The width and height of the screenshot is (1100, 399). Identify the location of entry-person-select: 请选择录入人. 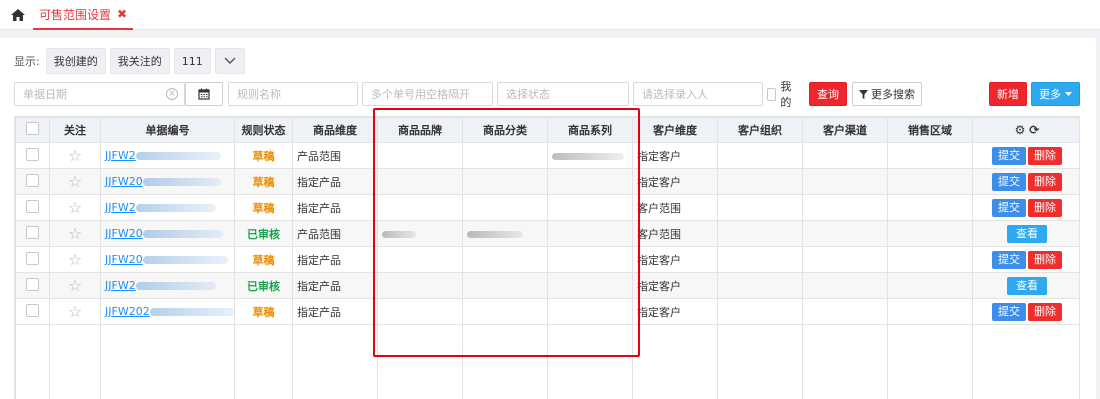
(698, 94).